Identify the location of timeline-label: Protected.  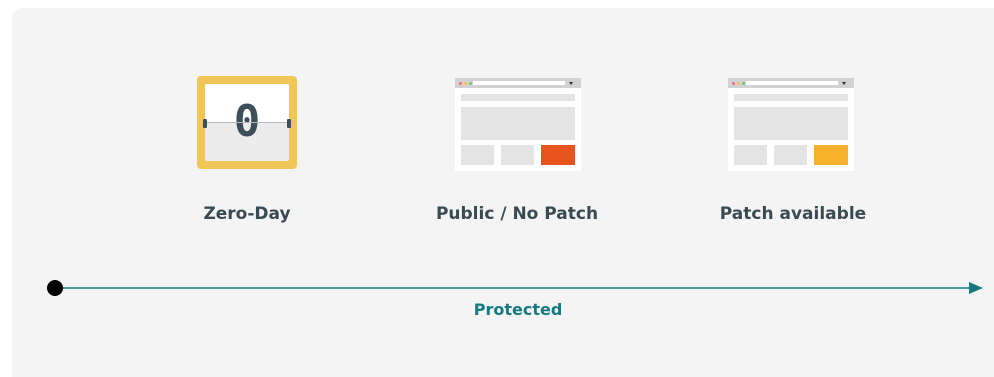
(518, 309).